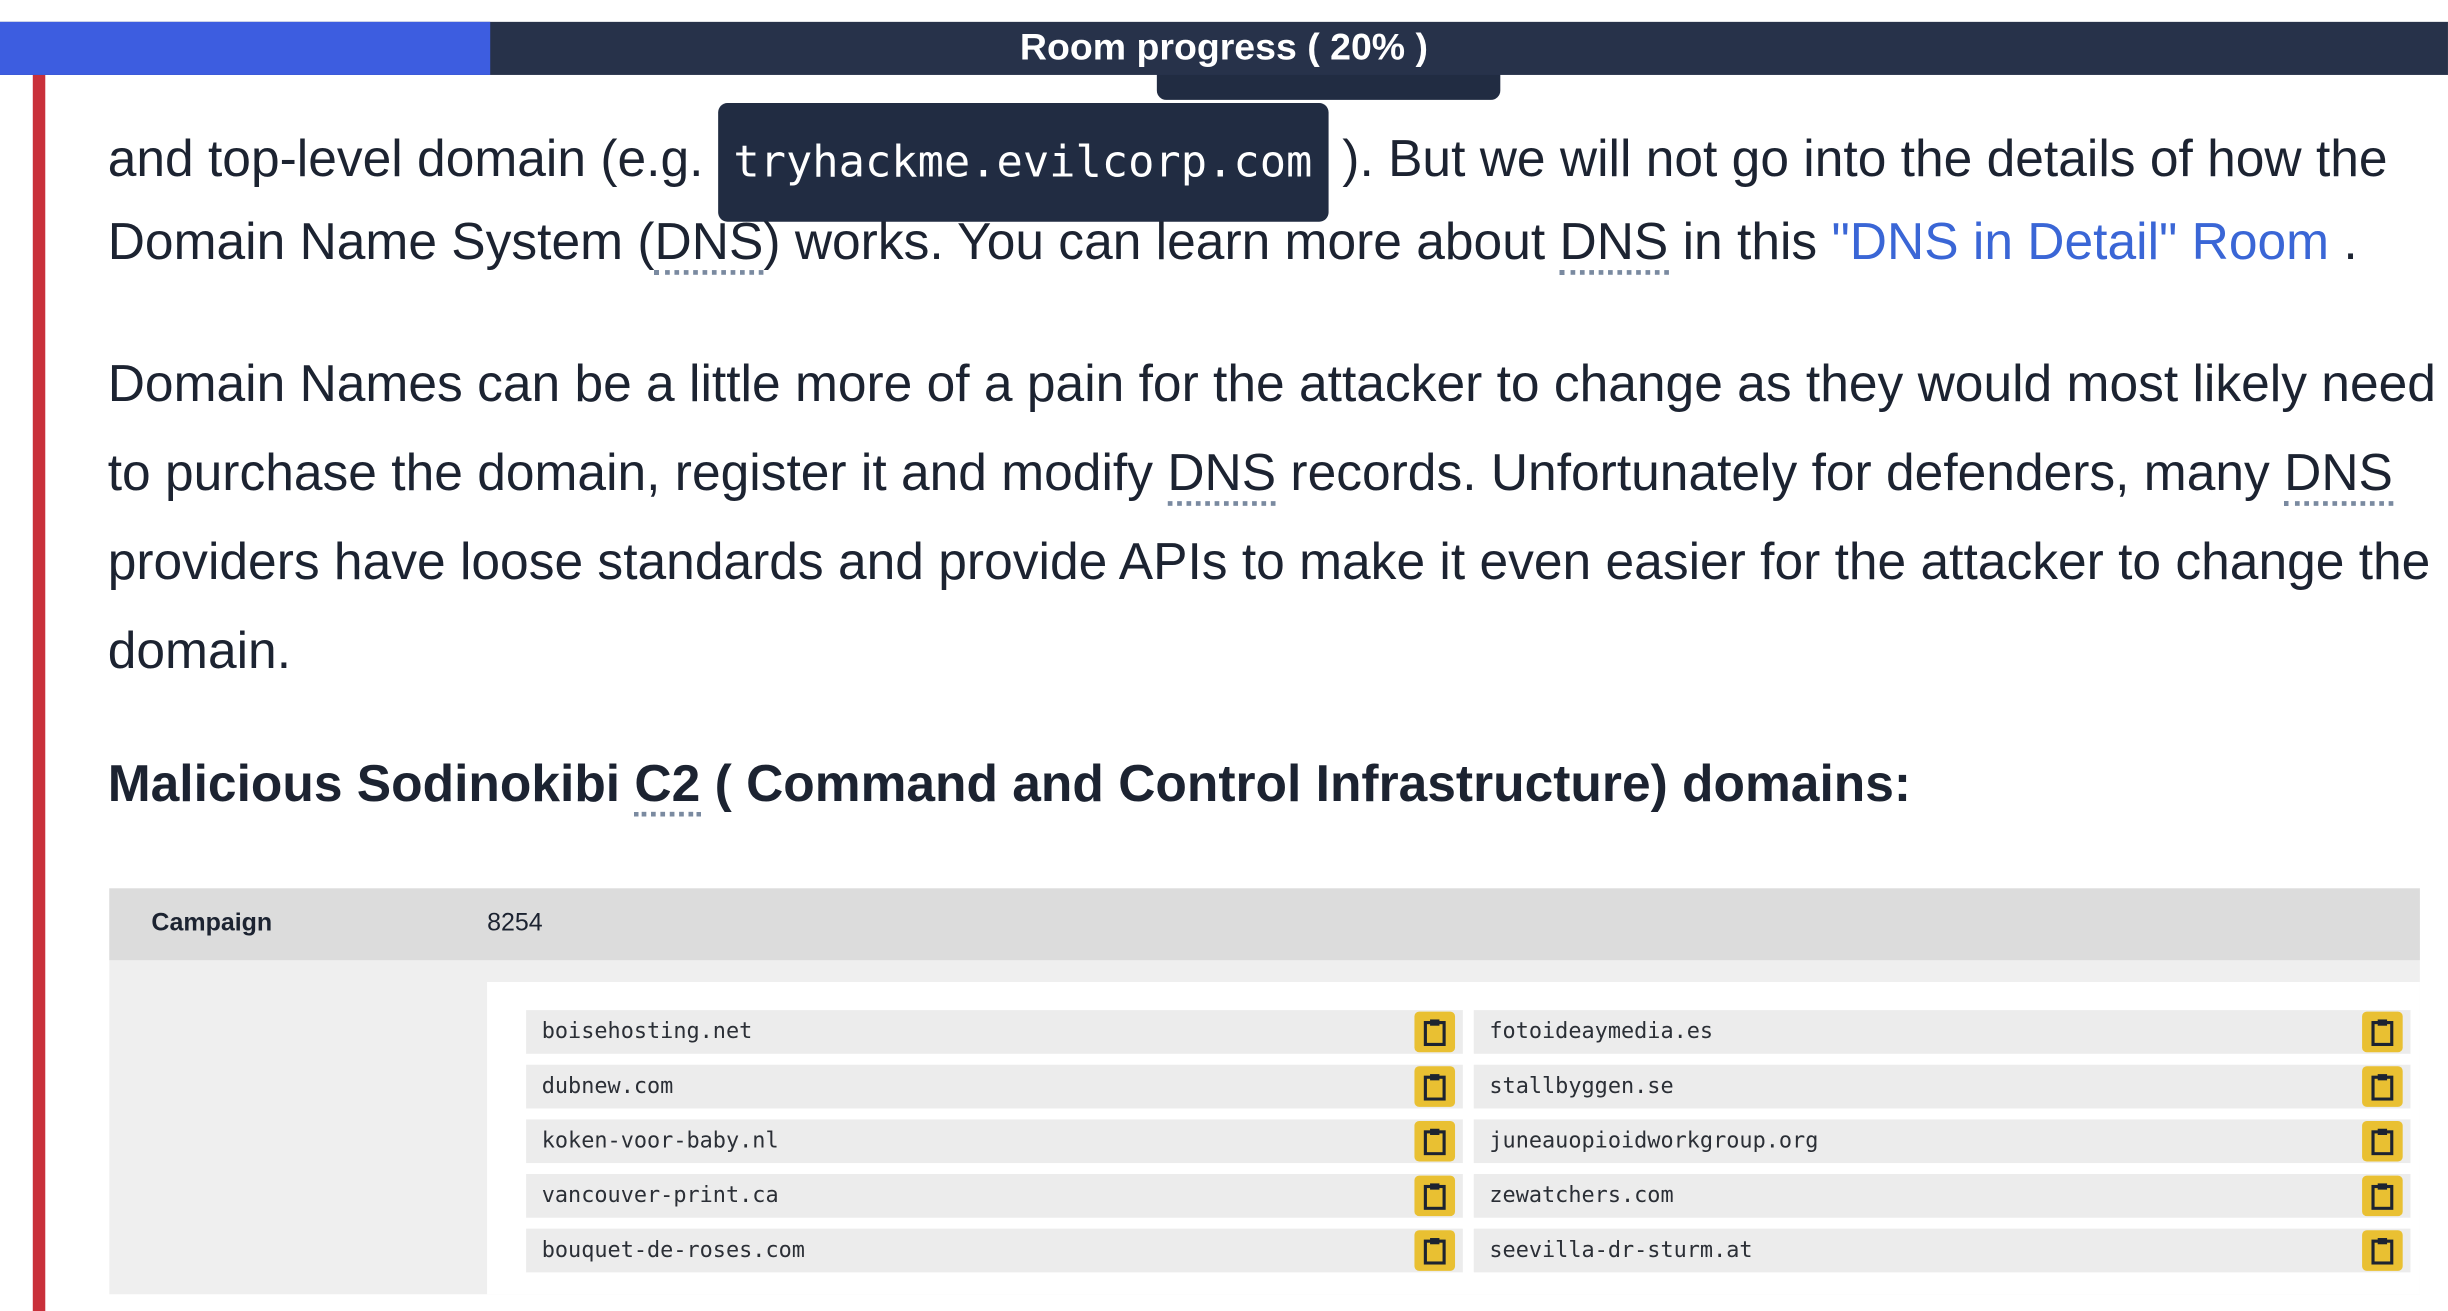  Describe the element at coordinates (1601, 1032) in the screenshot. I see `domain-text: fotoideaymedia.es` at that location.